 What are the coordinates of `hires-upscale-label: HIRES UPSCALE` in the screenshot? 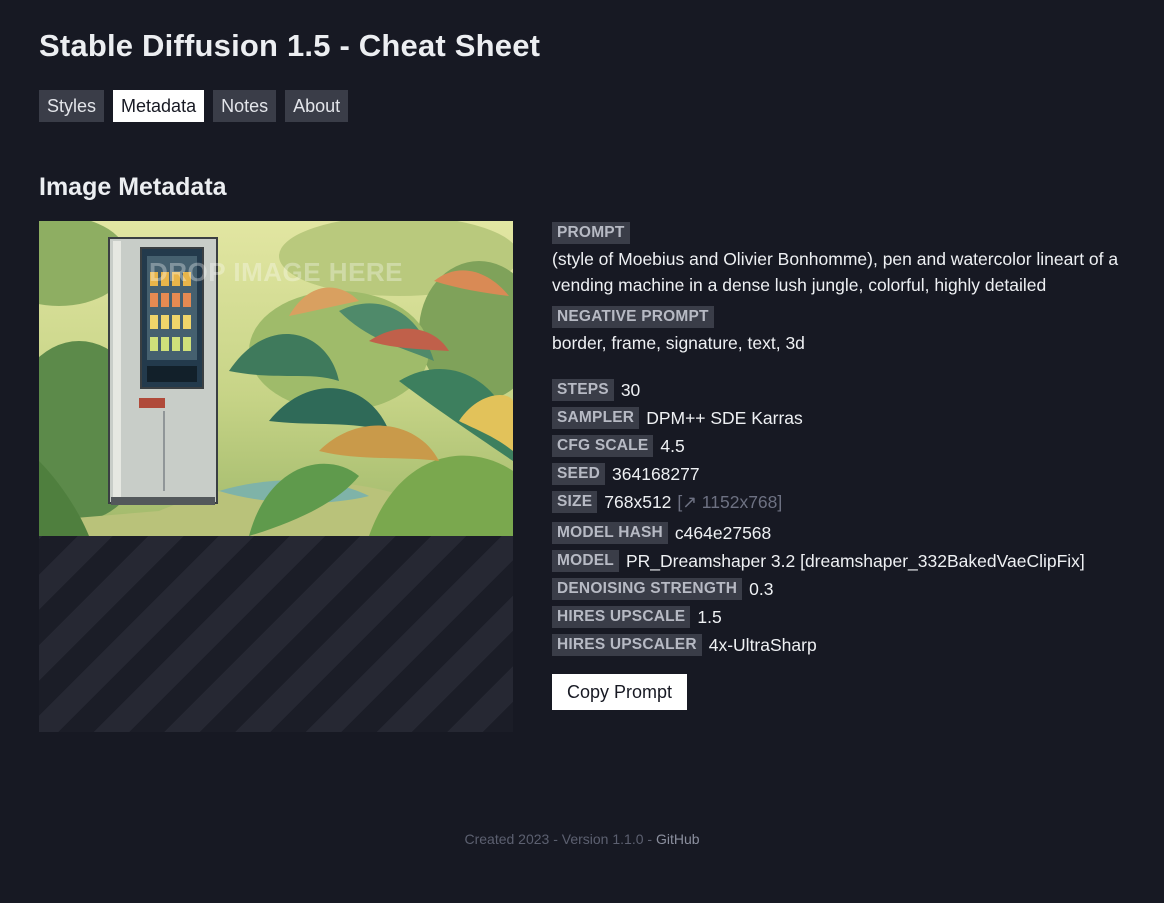 It's located at (621, 617).